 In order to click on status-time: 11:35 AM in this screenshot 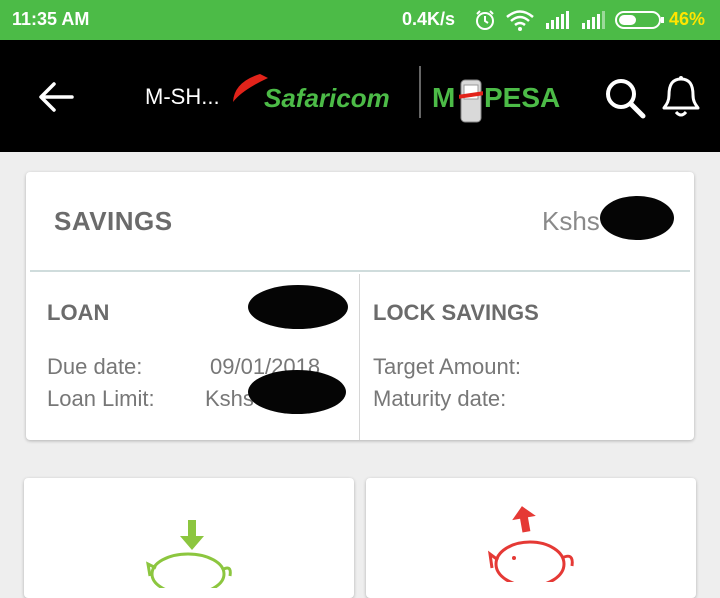, I will do `click(51, 19)`.